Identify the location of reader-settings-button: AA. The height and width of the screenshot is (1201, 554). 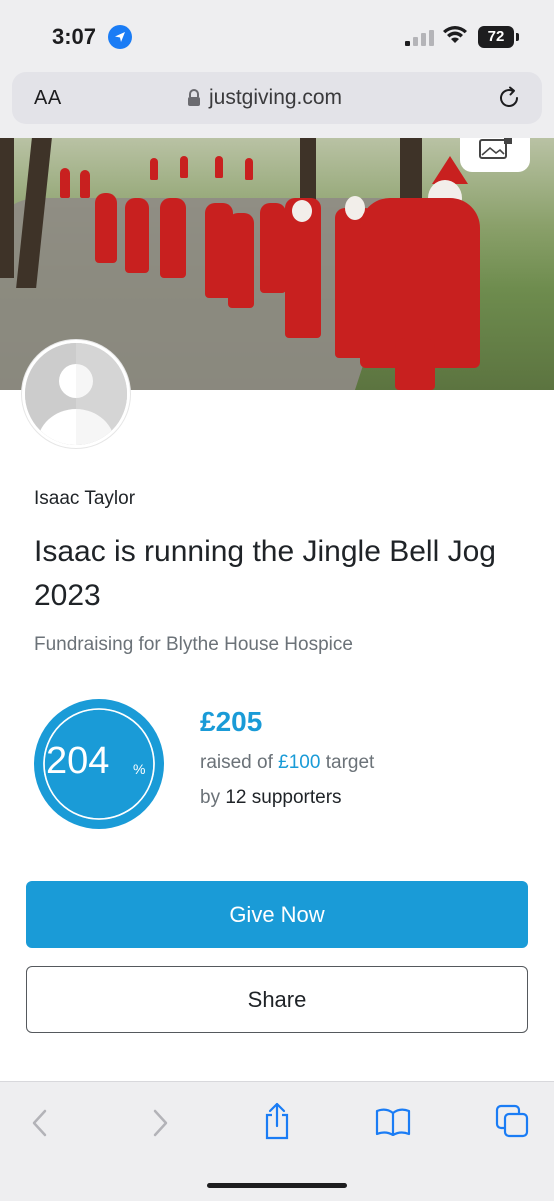
(48, 98).